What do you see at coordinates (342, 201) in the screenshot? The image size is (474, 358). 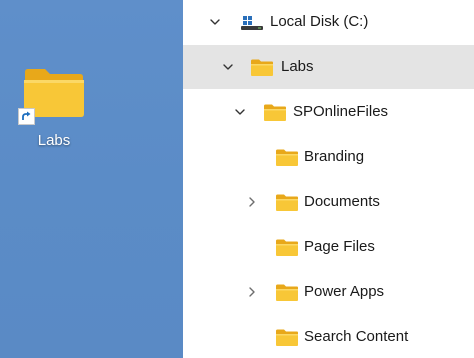 I see `tree-item-label: Documents` at bounding box center [342, 201].